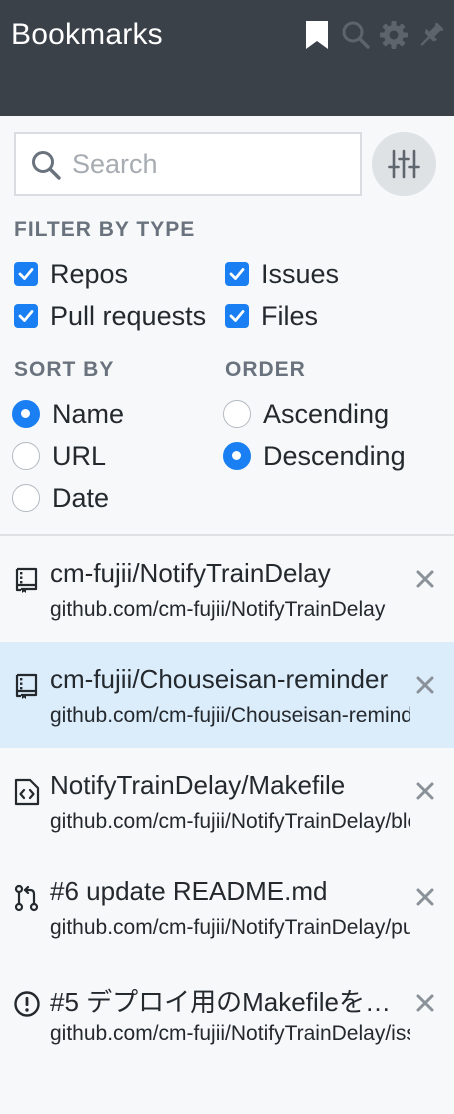 The image size is (454, 1114). I want to click on sort-date-radio: Date, so click(60, 498).